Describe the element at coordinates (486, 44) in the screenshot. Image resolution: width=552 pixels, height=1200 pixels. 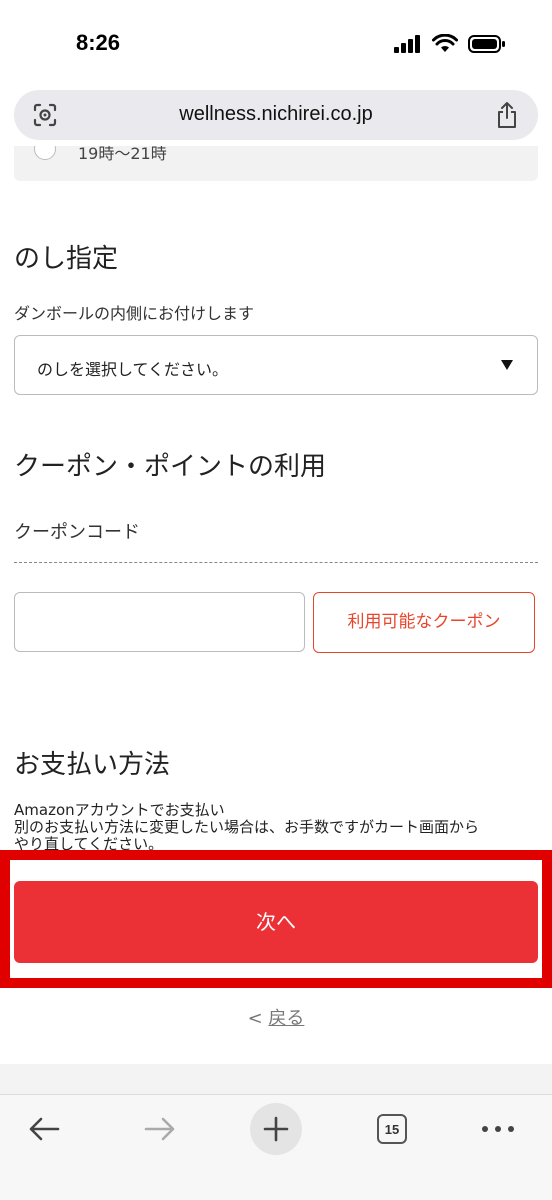
I see `battery-icon` at that location.